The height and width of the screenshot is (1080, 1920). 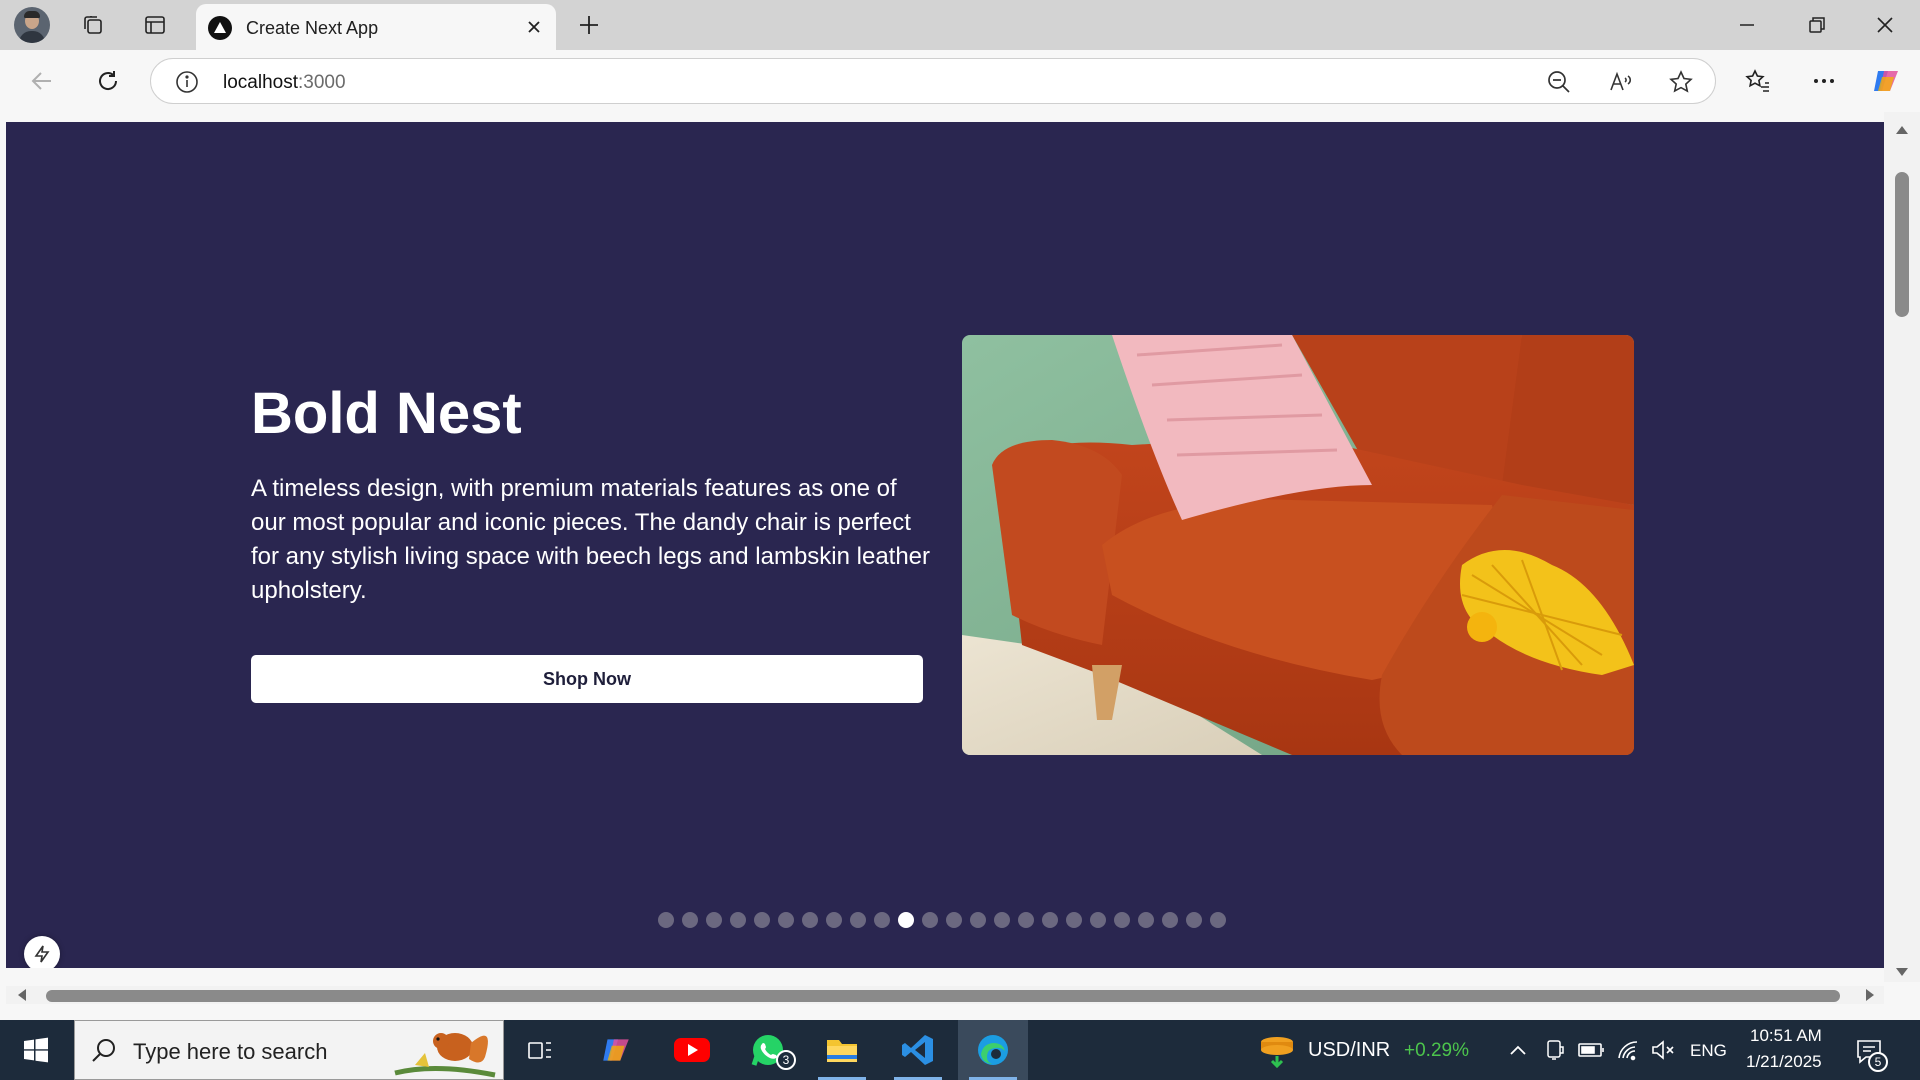 What do you see at coordinates (32, 25) in the screenshot?
I see `profile-avatar` at bounding box center [32, 25].